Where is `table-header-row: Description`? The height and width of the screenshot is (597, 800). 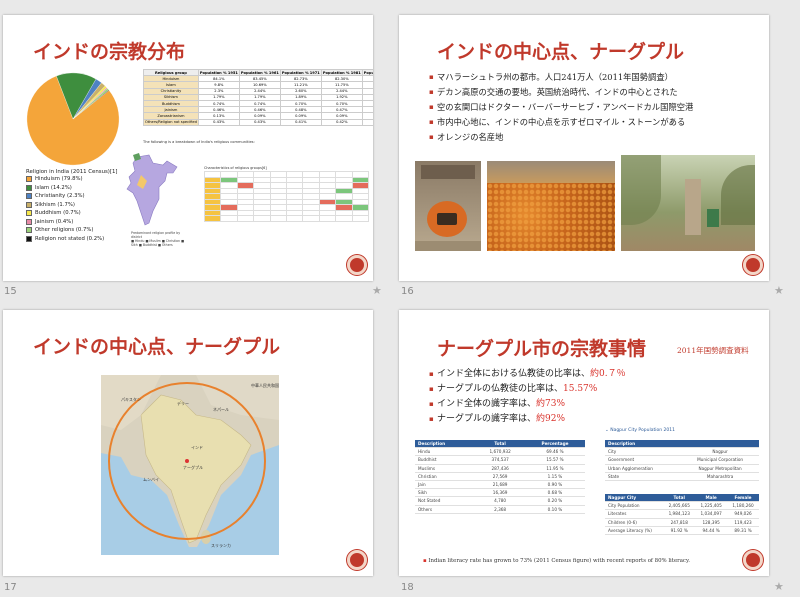 table-header-row: Description is located at coordinates (682, 444).